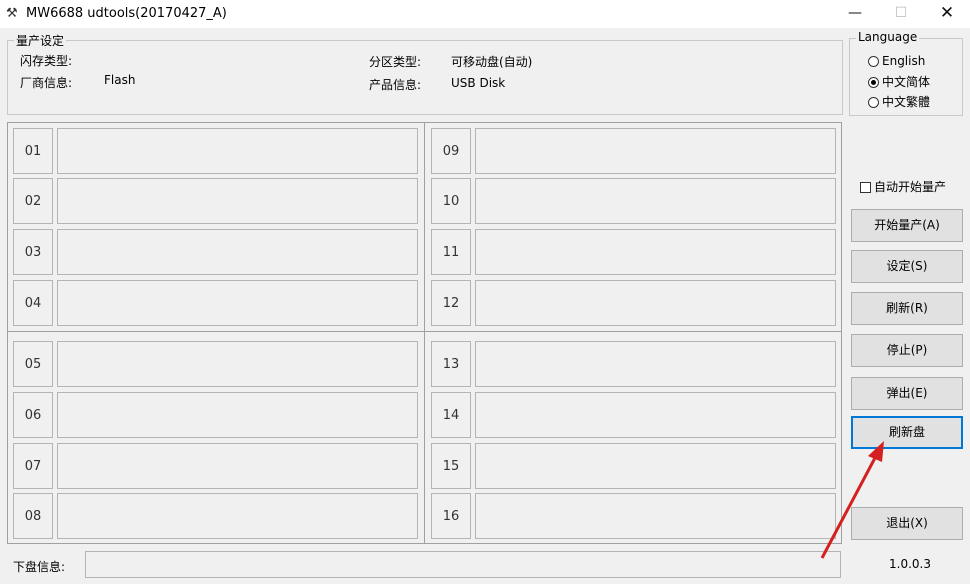  Describe the element at coordinates (876, 451) in the screenshot. I see `arrow-head` at that location.